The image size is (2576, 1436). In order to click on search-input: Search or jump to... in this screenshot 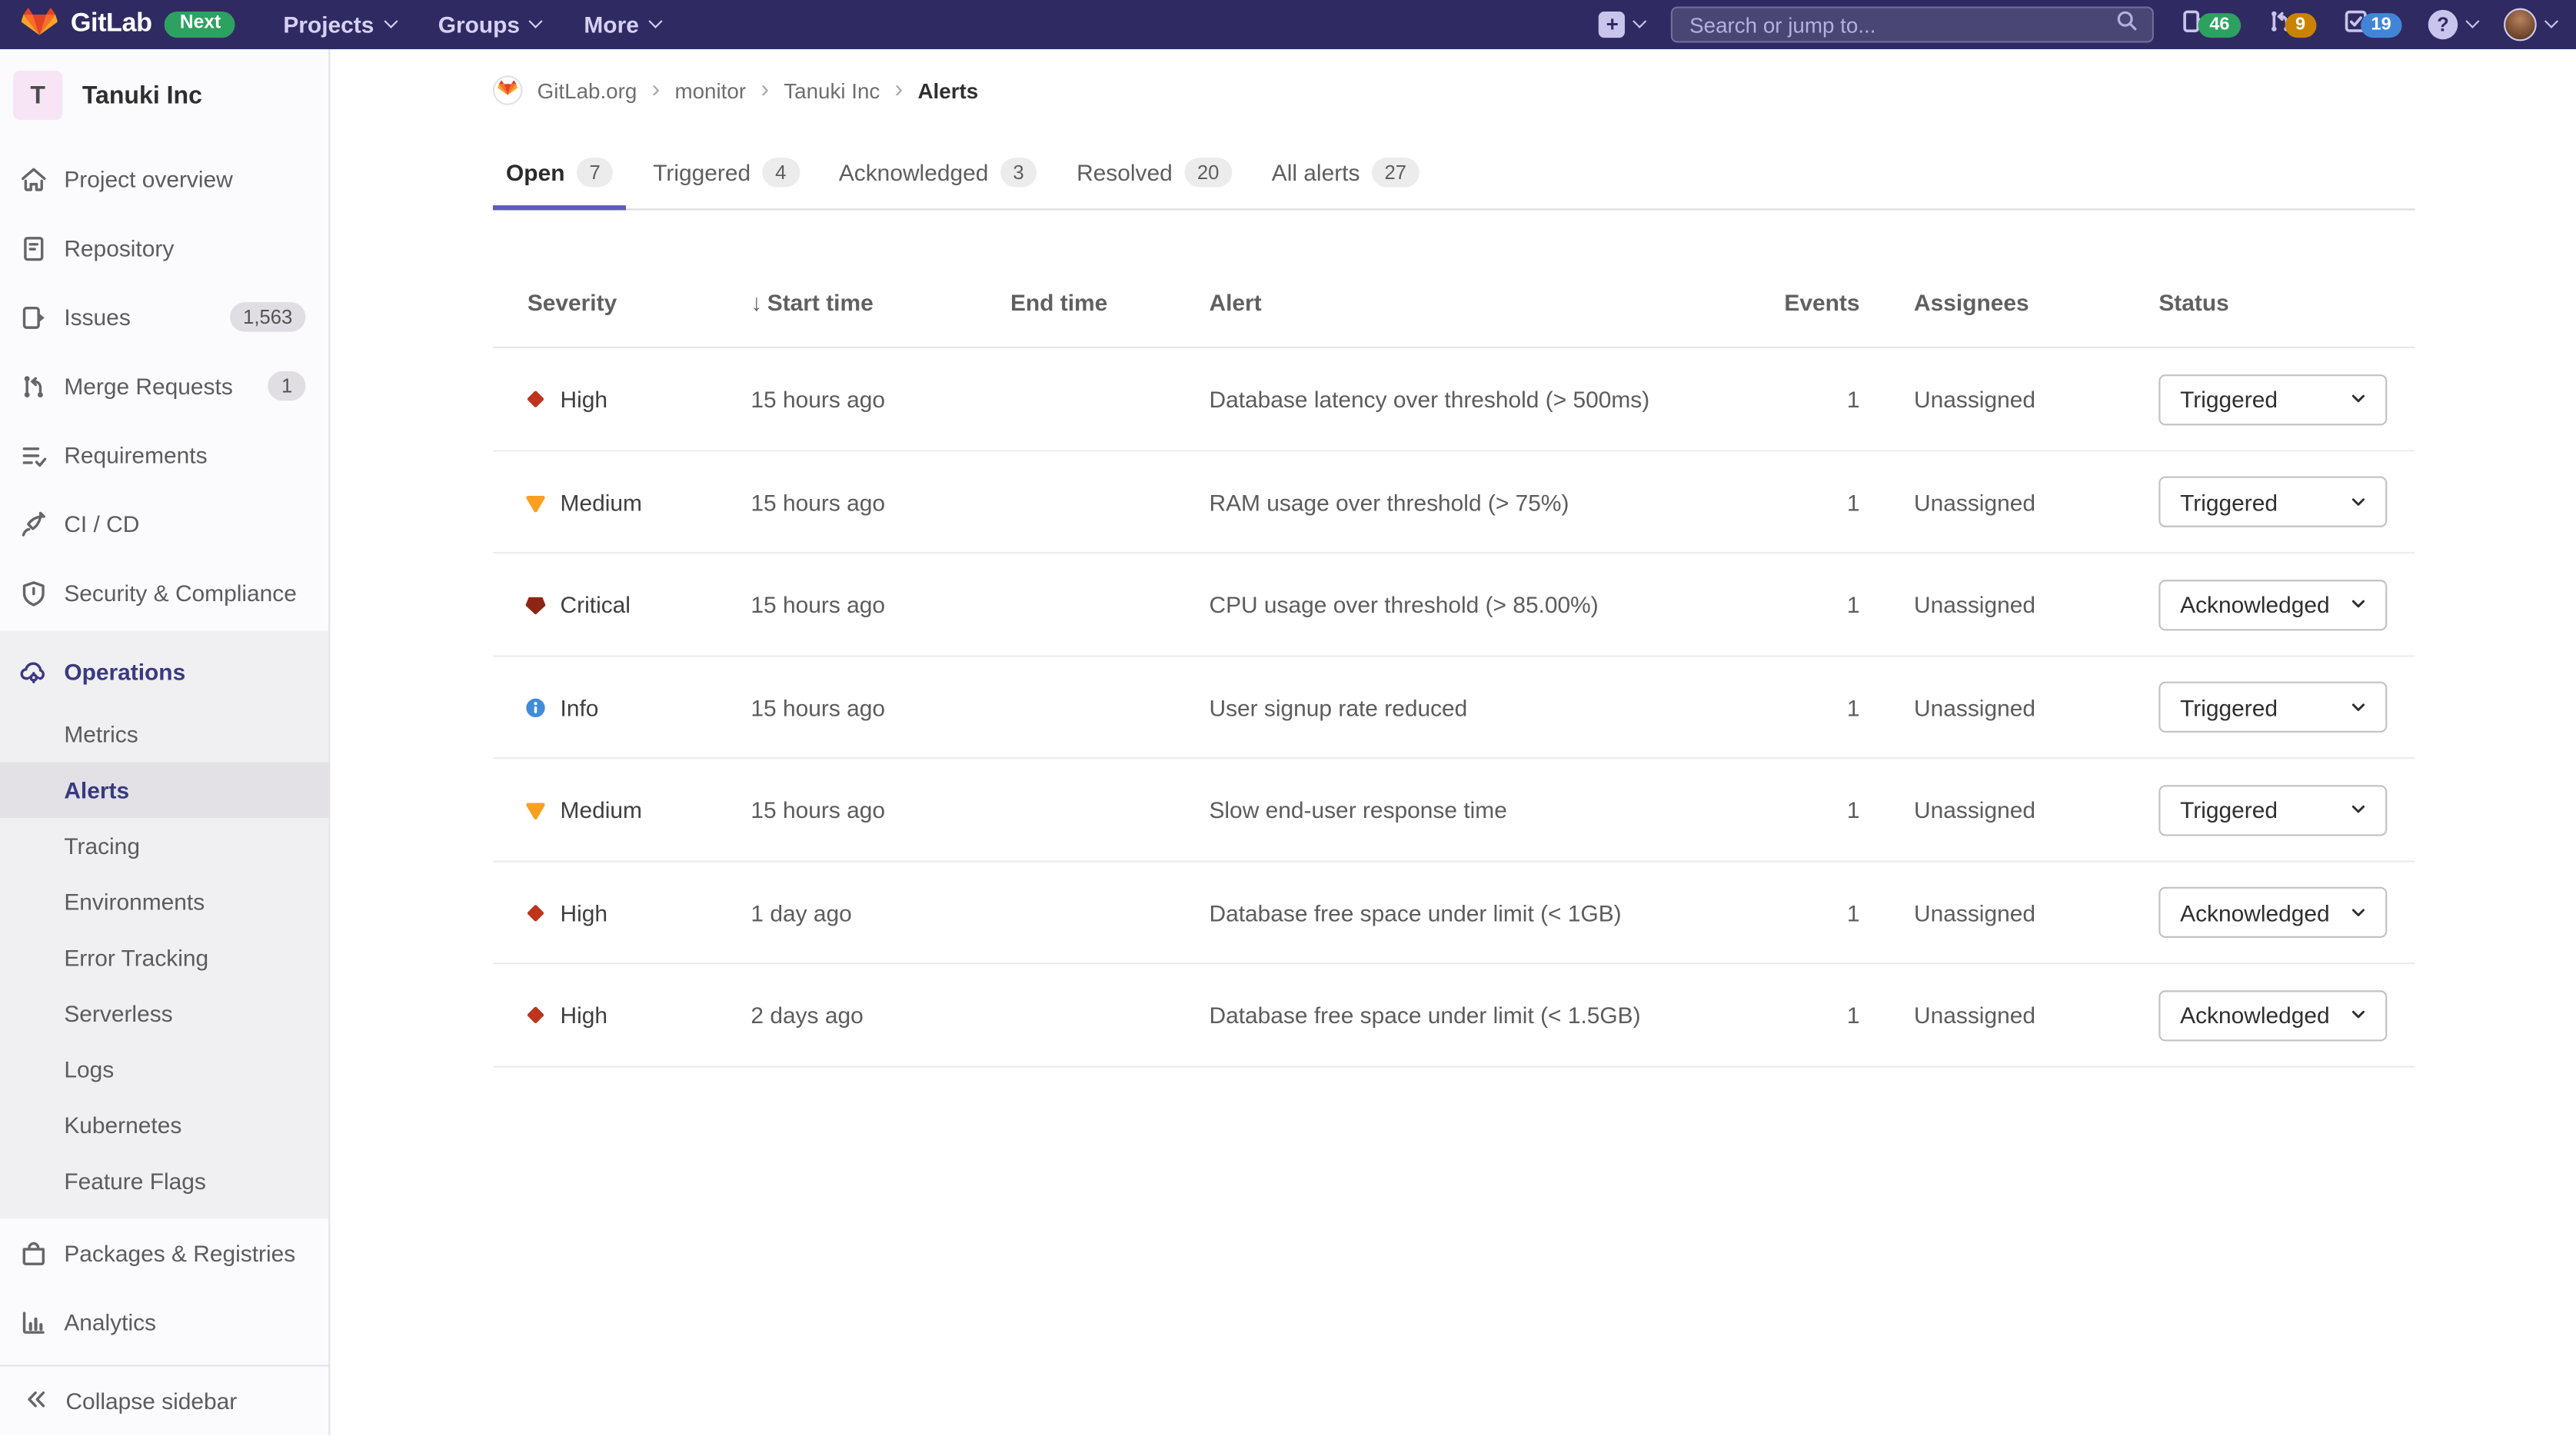, I will do `click(1913, 24)`.